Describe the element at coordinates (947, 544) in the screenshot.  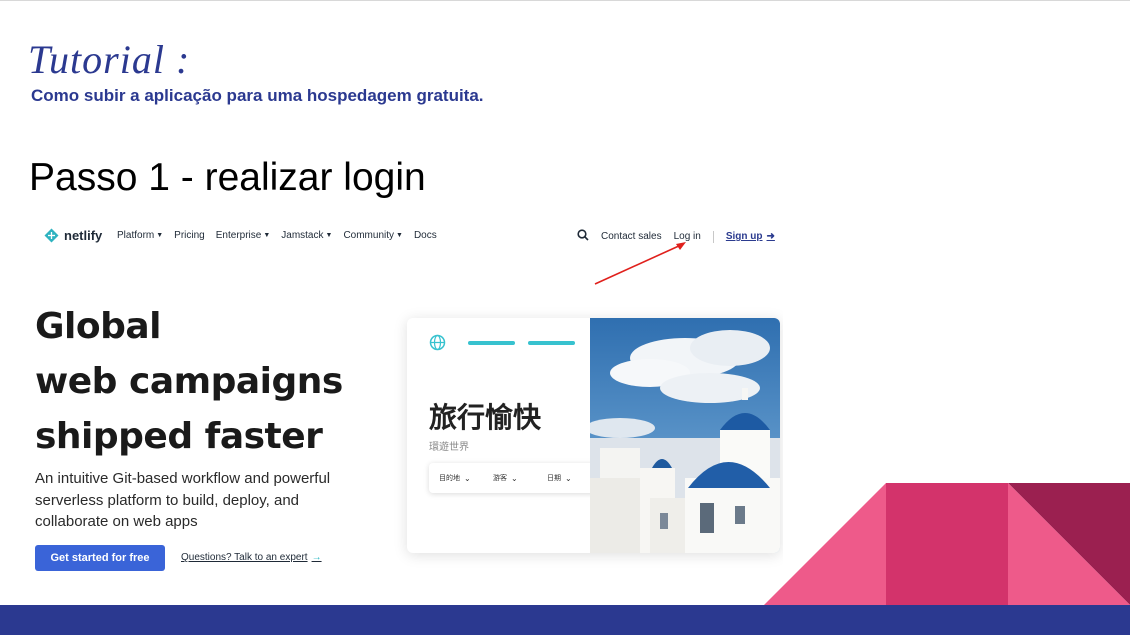
I see `decorative-triangles` at that location.